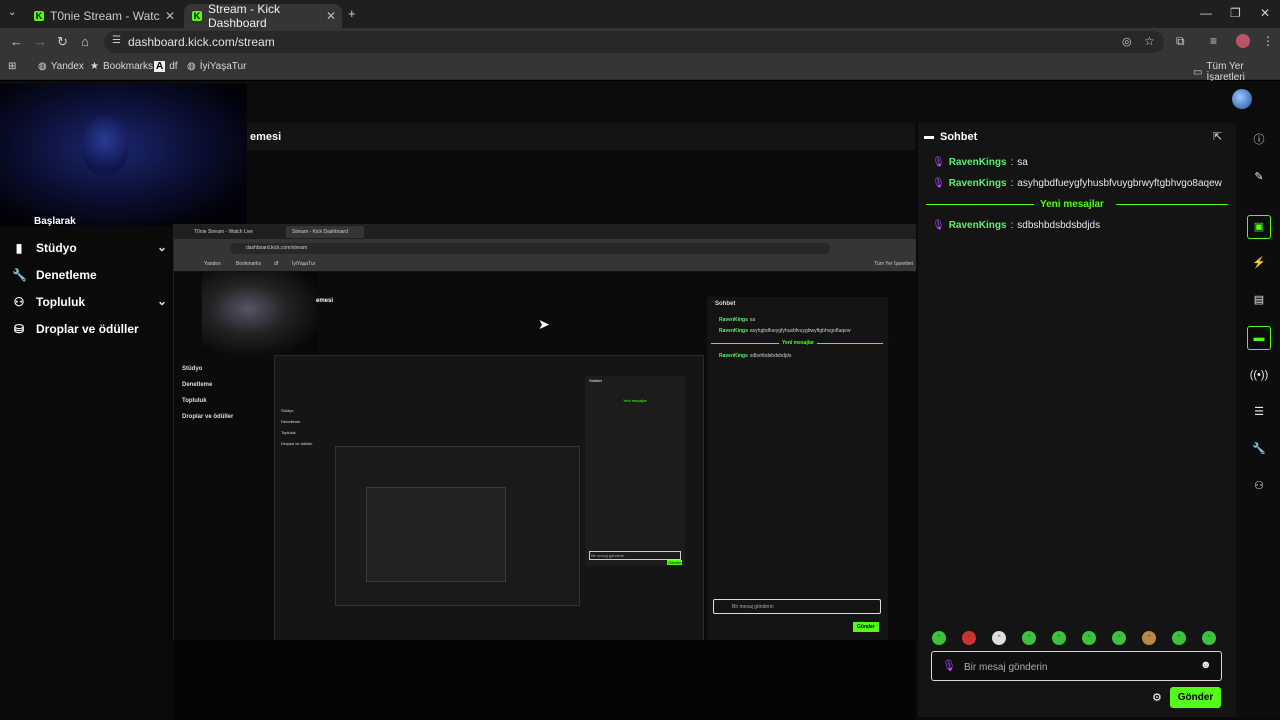  What do you see at coordinates (1074, 638) in the screenshot?
I see `emote-bar: ᵔ ᵔ ᵔ ᵔ ᵔ ᵔ ᵔ ᵔ ᵔ ᵔ` at bounding box center [1074, 638].